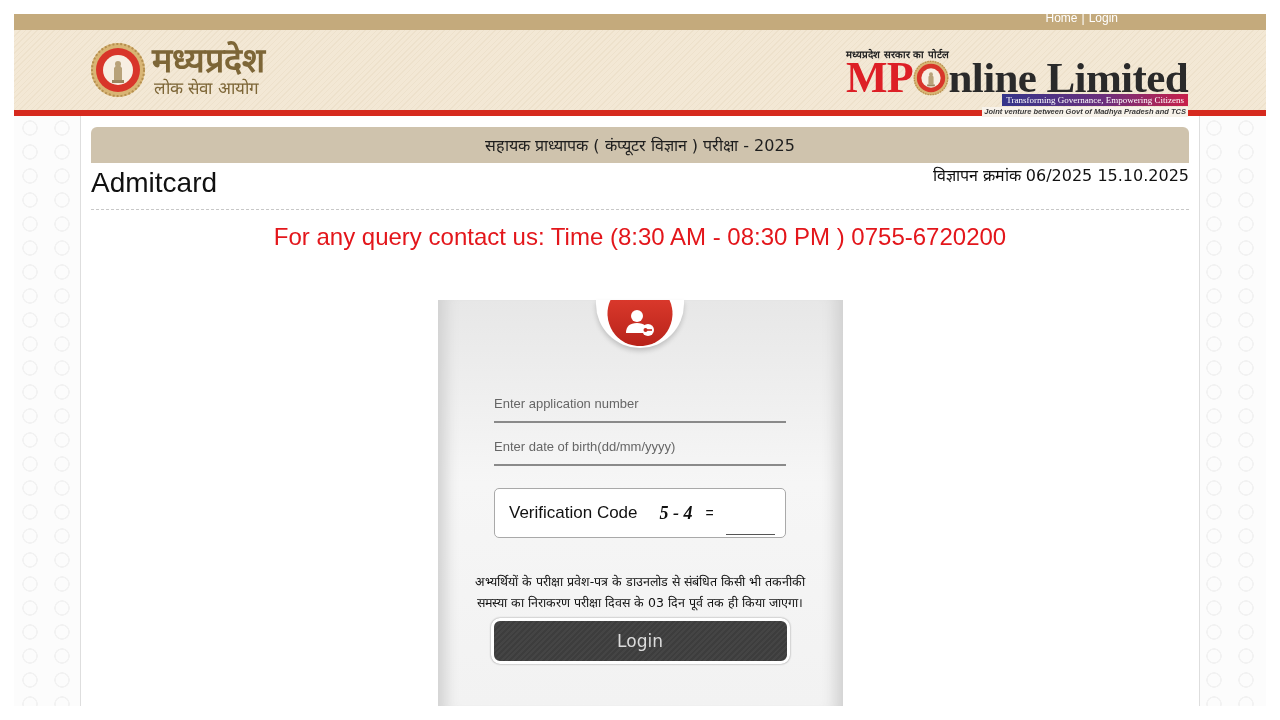  I want to click on login-button: Login, so click(640, 641).